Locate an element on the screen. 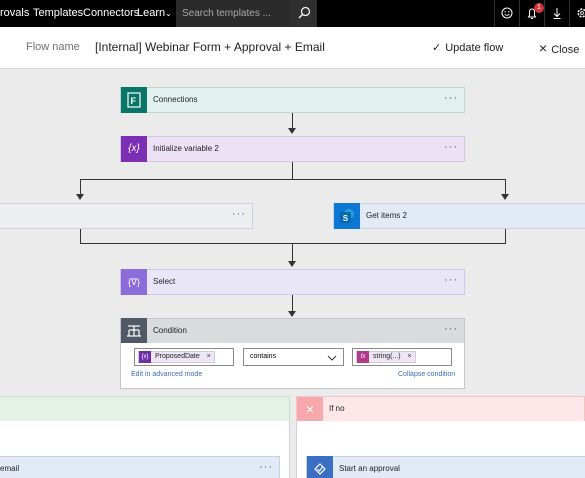 Image resolution: width=585 pixels, height=478 pixels. svg-text: S is located at coordinates (346, 218).